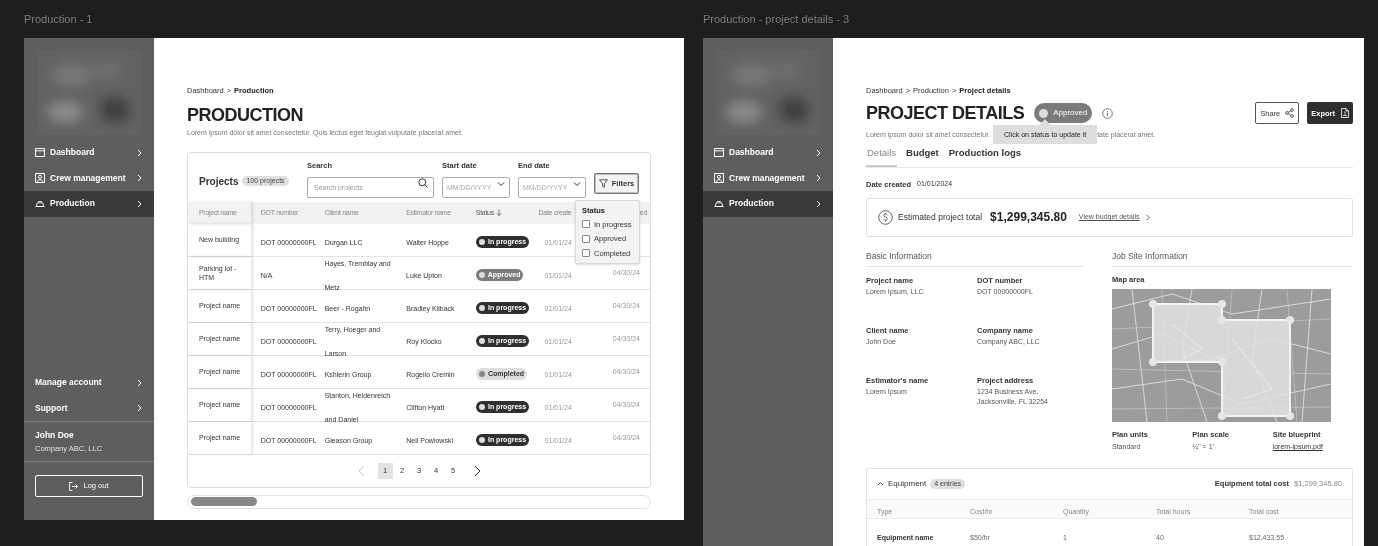 The width and height of the screenshot is (1378, 546). What do you see at coordinates (882, 156) in the screenshot?
I see `tab: Details` at bounding box center [882, 156].